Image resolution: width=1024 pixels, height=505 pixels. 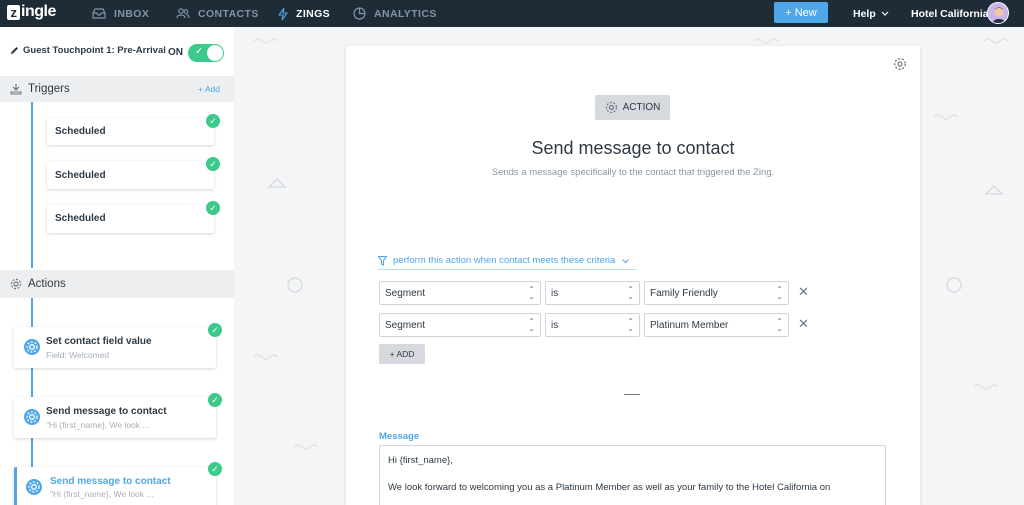 I want to click on nav-inbox-label: INBOX, so click(x=132, y=13).